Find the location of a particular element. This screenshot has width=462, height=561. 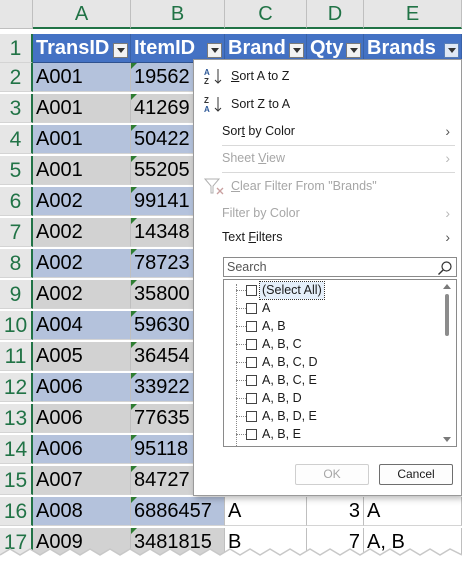

sort-by-color-item: Sort by Color › is located at coordinates (327, 131).